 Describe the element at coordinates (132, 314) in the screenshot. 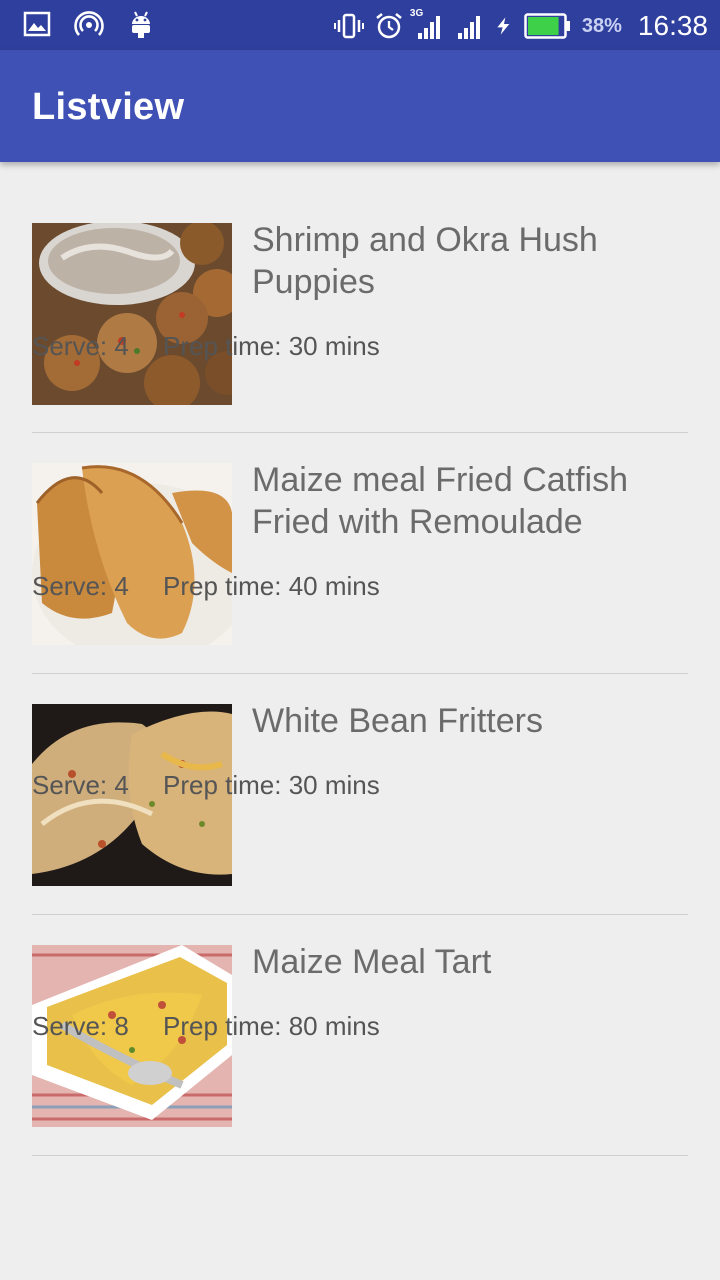

I see `hush-puppies-photo` at that location.